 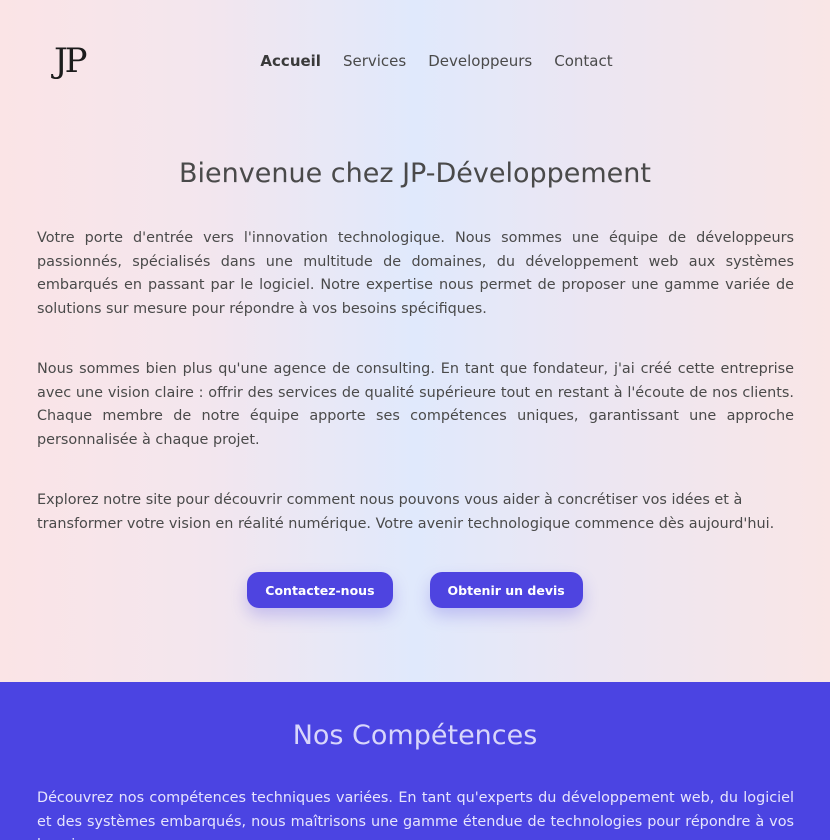 What do you see at coordinates (320, 590) in the screenshot?
I see `contact-button: Contactez-nous` at bounding box center [320, 590].